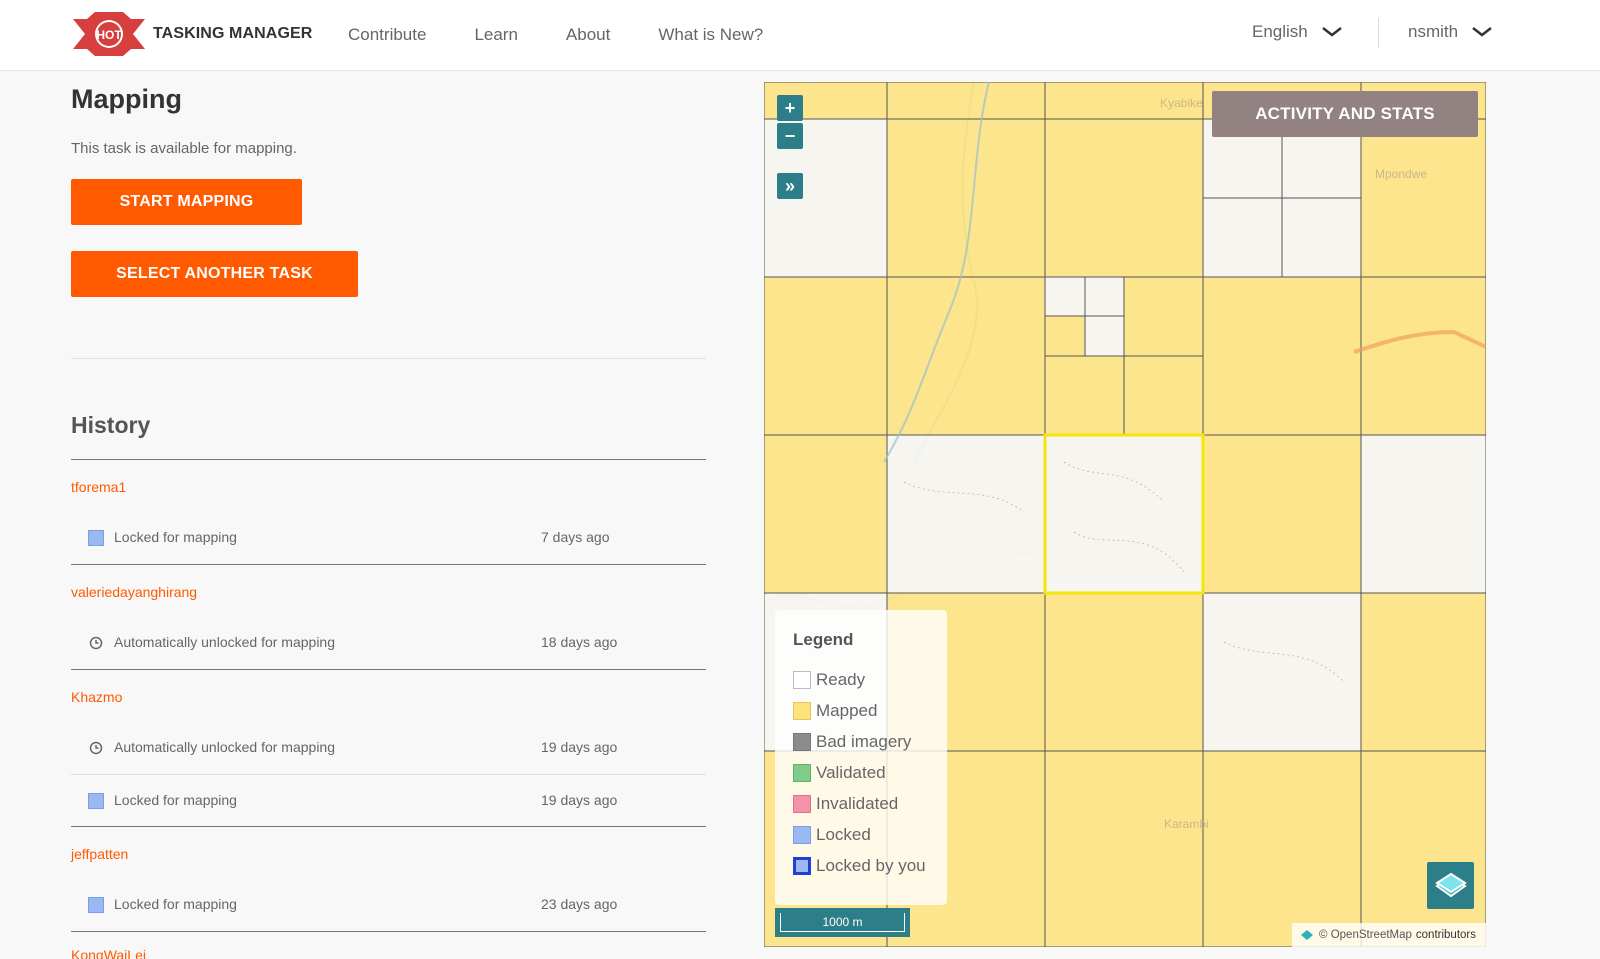 The height and width of the screenshot is (959, 1600). Describe the element at coordinates (857, 803) in the screenshot. I see `legend-label: Invalidated` at that location.